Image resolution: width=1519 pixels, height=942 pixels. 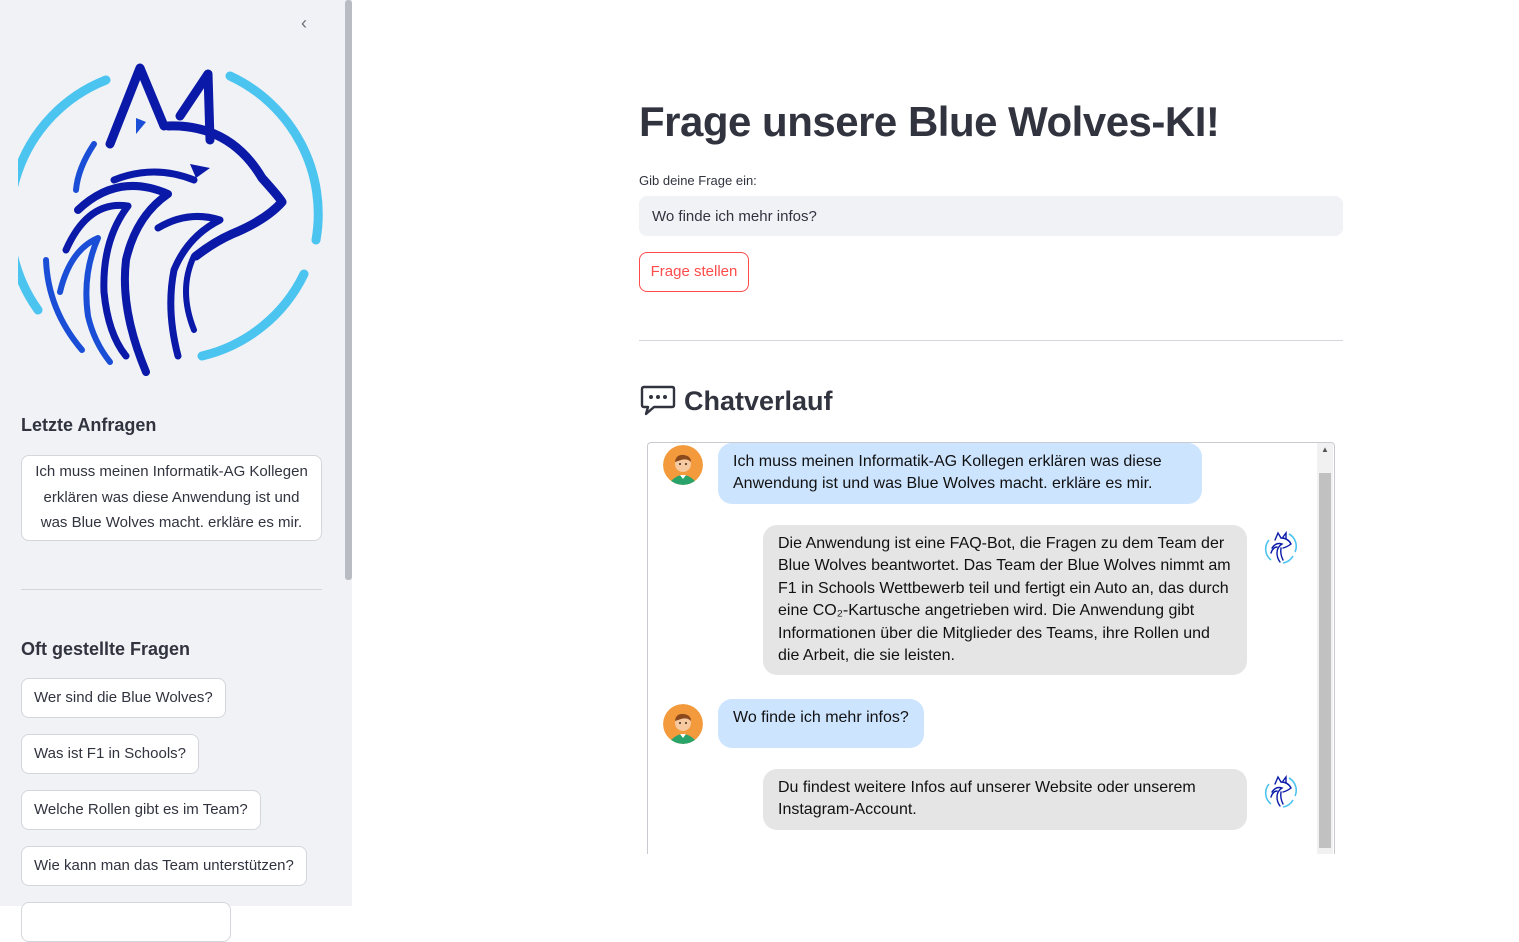 What do you see at coordinates (929, 121) in the screenshot?
I see `page-title: Frage unsere Blue Wolves-KI!` at bounding box center [929, 121].